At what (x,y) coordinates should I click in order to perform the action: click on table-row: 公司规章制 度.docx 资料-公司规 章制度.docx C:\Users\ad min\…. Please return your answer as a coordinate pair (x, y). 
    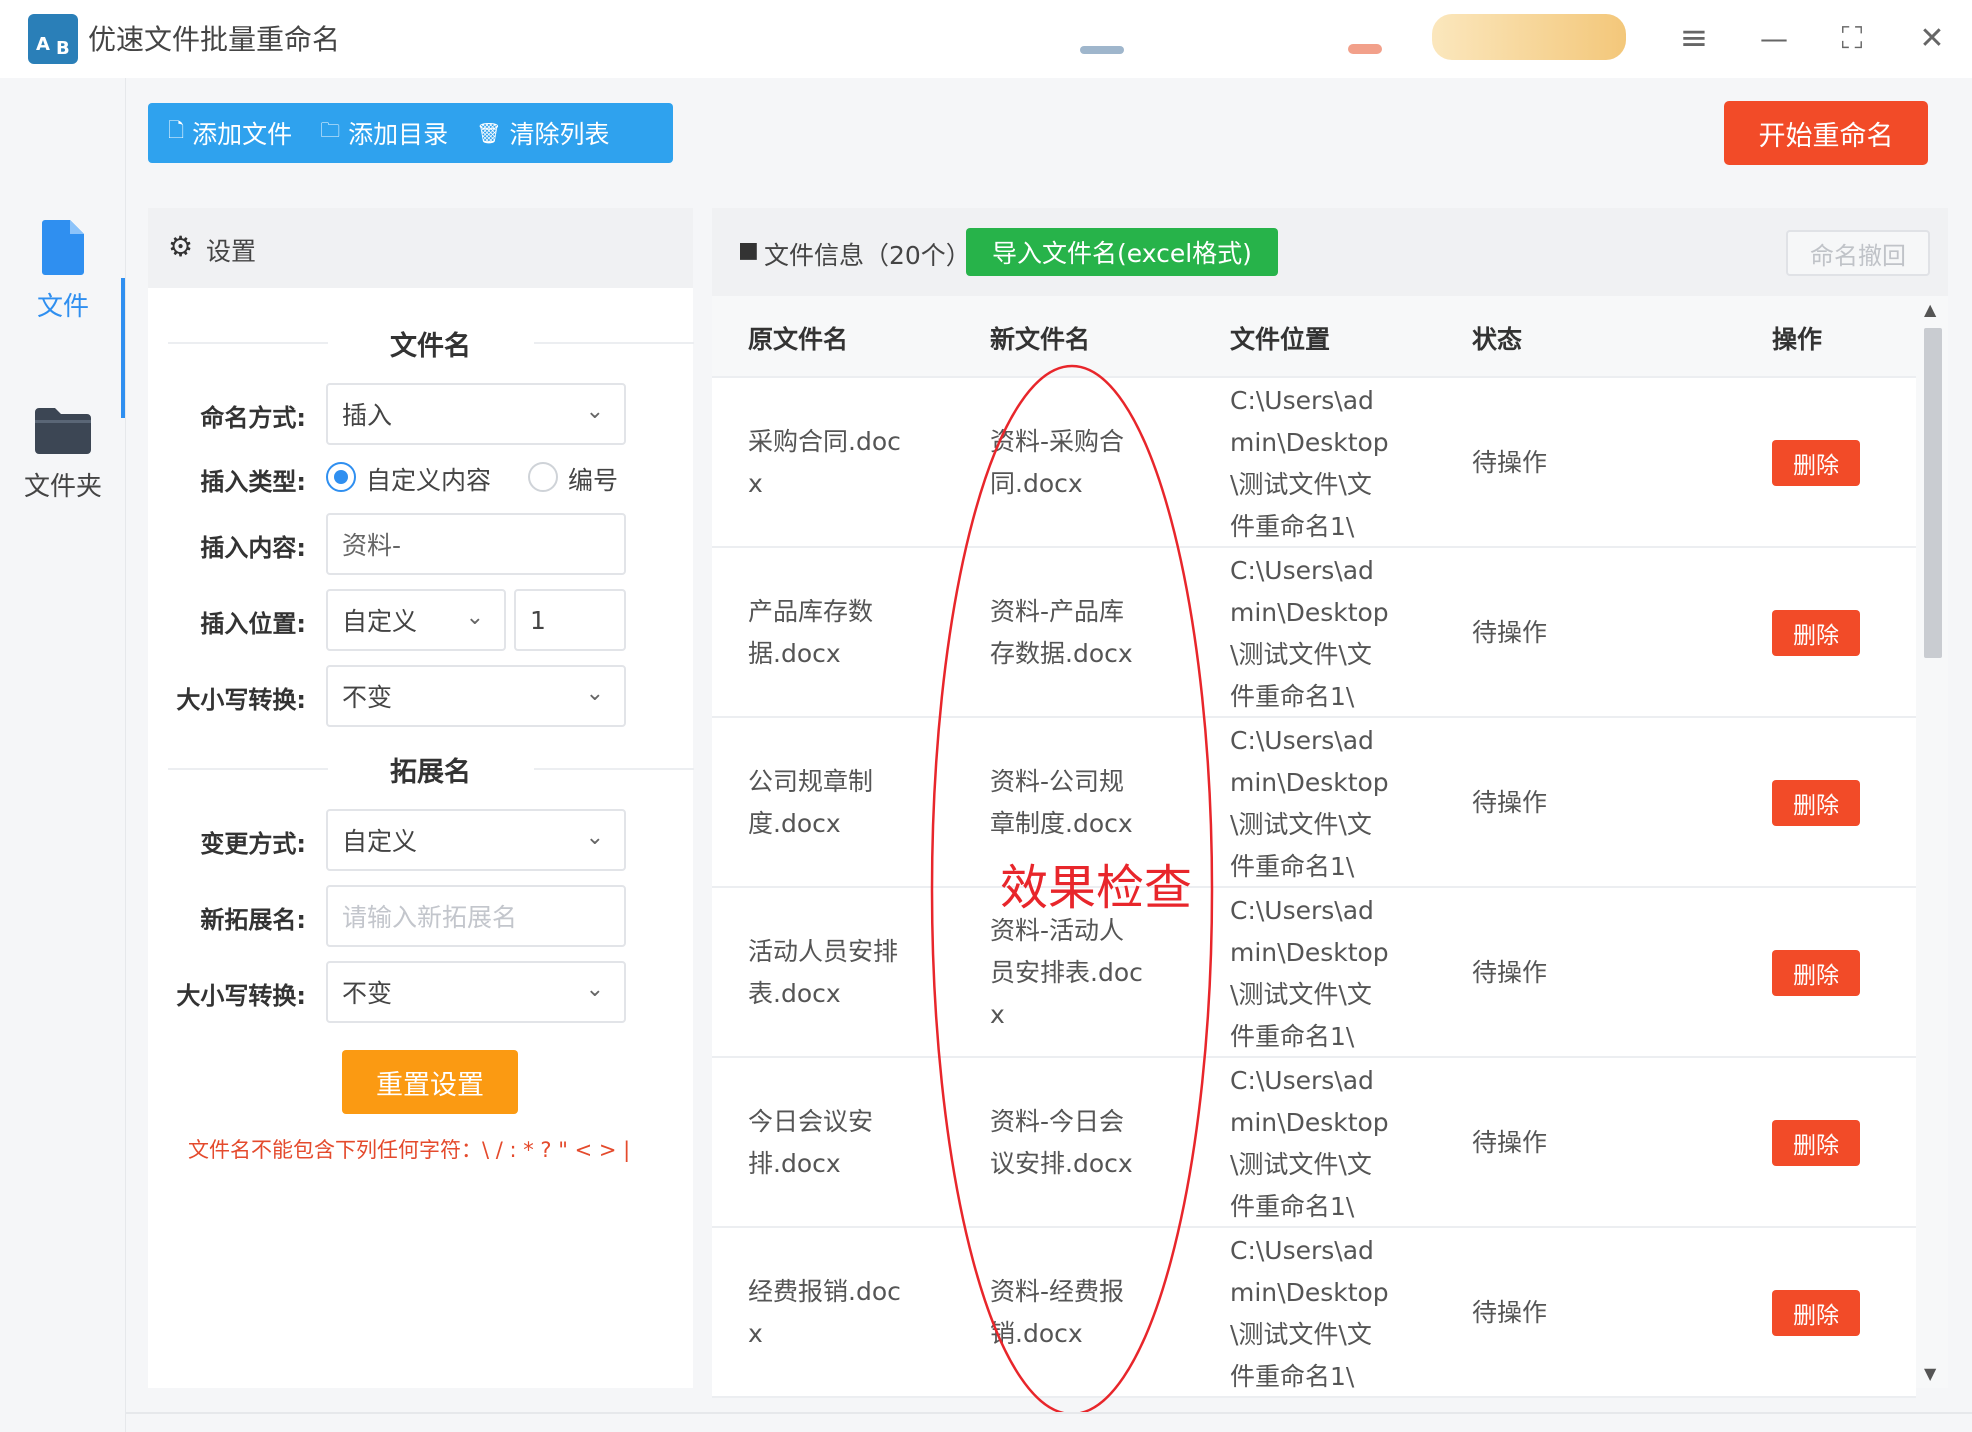
    Looking at the image, I should click on (1314, 803).